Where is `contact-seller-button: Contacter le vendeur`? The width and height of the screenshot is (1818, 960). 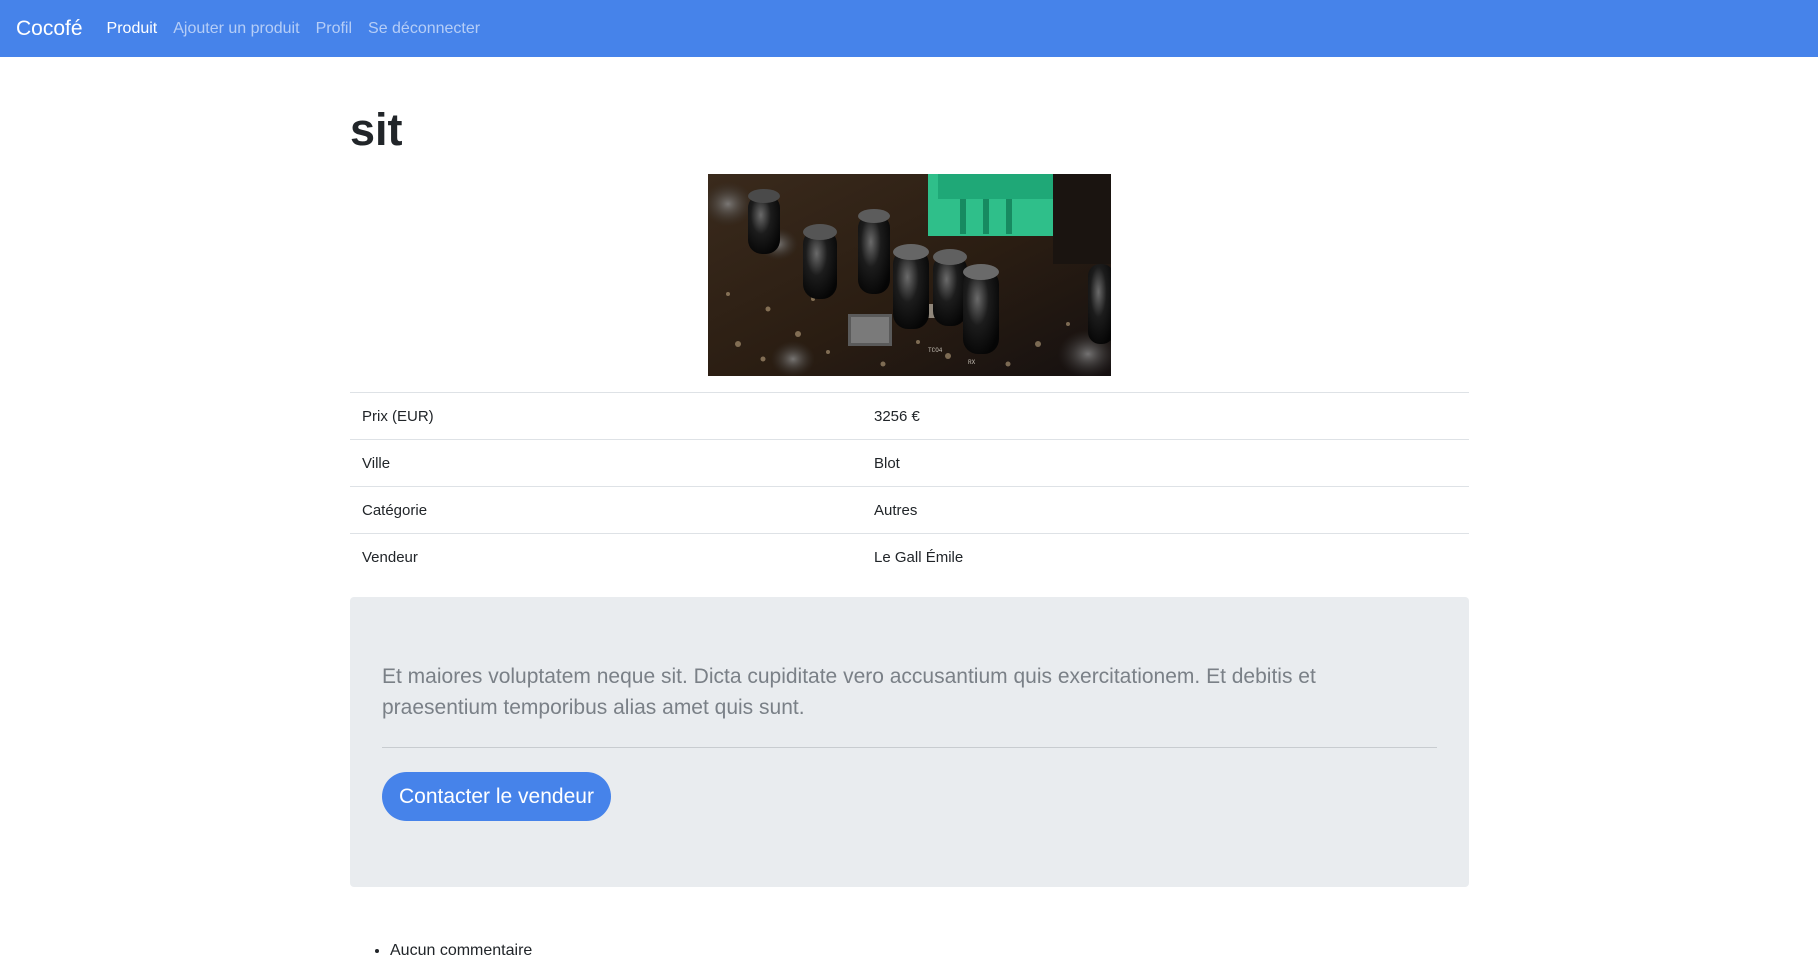 contact-seller-button: Contacter le vendeur is located at coordinates (496, 796).